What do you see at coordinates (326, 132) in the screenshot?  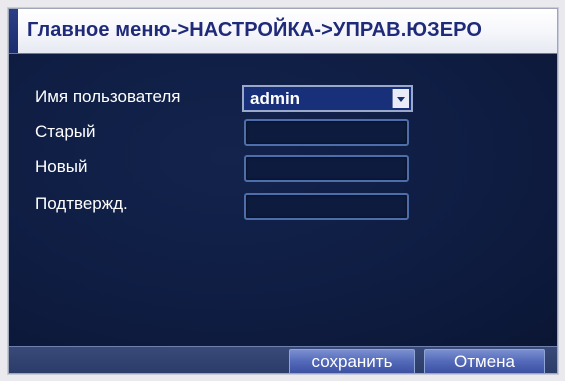 I see `old-password-field` at bounding box center [326, 132].